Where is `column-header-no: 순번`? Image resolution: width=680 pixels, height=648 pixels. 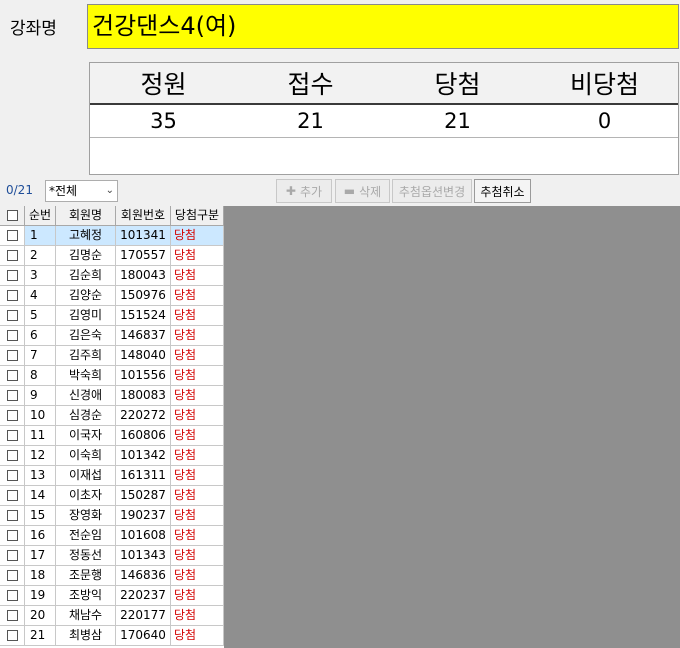 column-header-no: 순번 is located at coordinates (40, 216).